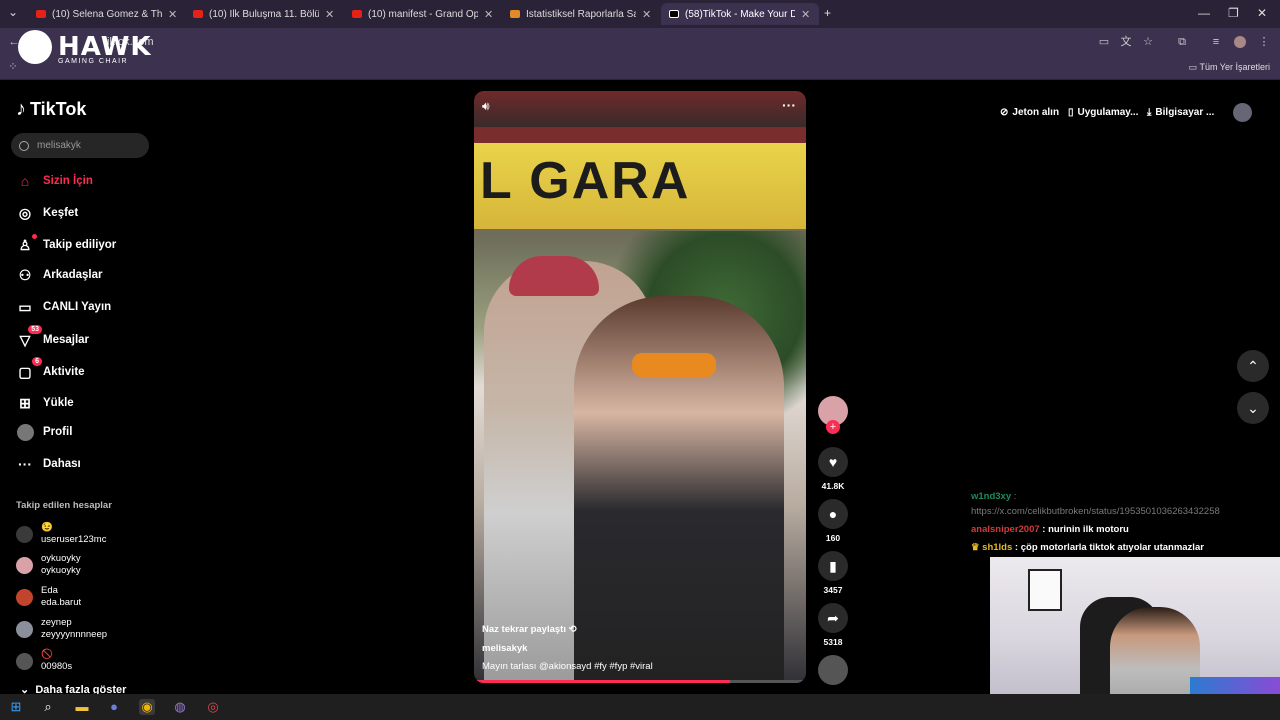 The height and width of the screenshot is (720, 1280). What do you see at coordinates (975, 547) in the screenshot?
I see `crown-icon: ♛` at bounding box center [975, 547].